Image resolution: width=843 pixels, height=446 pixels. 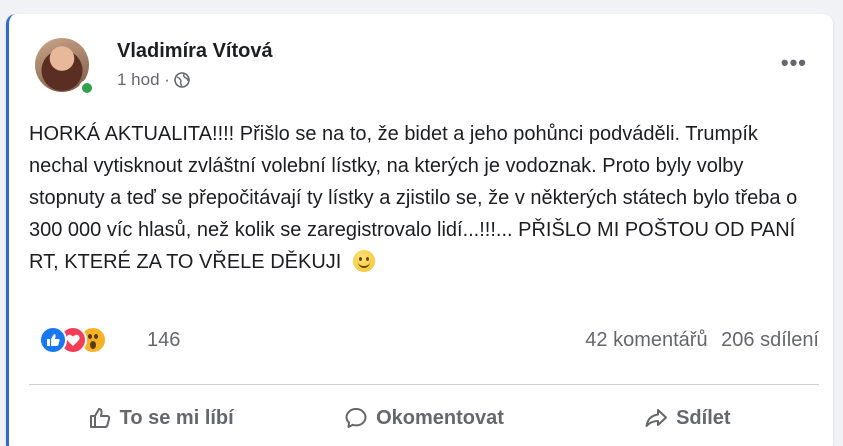 What do you see at coordinates (182, 80) in the screenshot?
I see `globe-icon` at bounding box center [182, 80].